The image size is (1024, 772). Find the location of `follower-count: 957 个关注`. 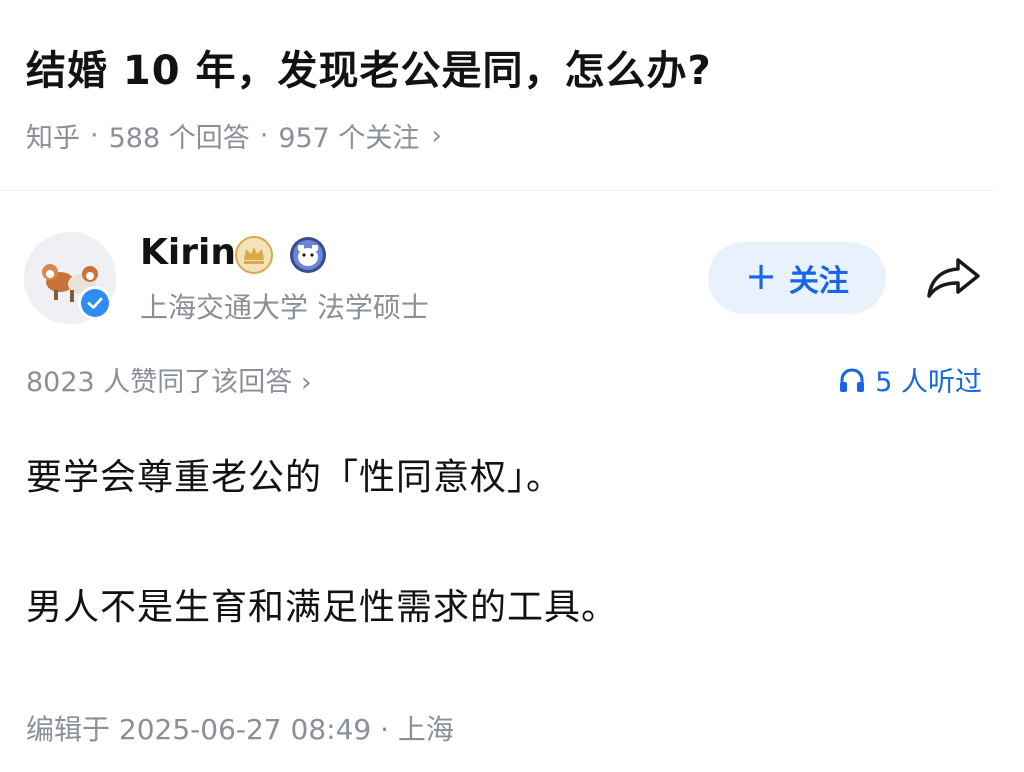

follower-count: 957 个关注 is located at coordinates (349, 138).